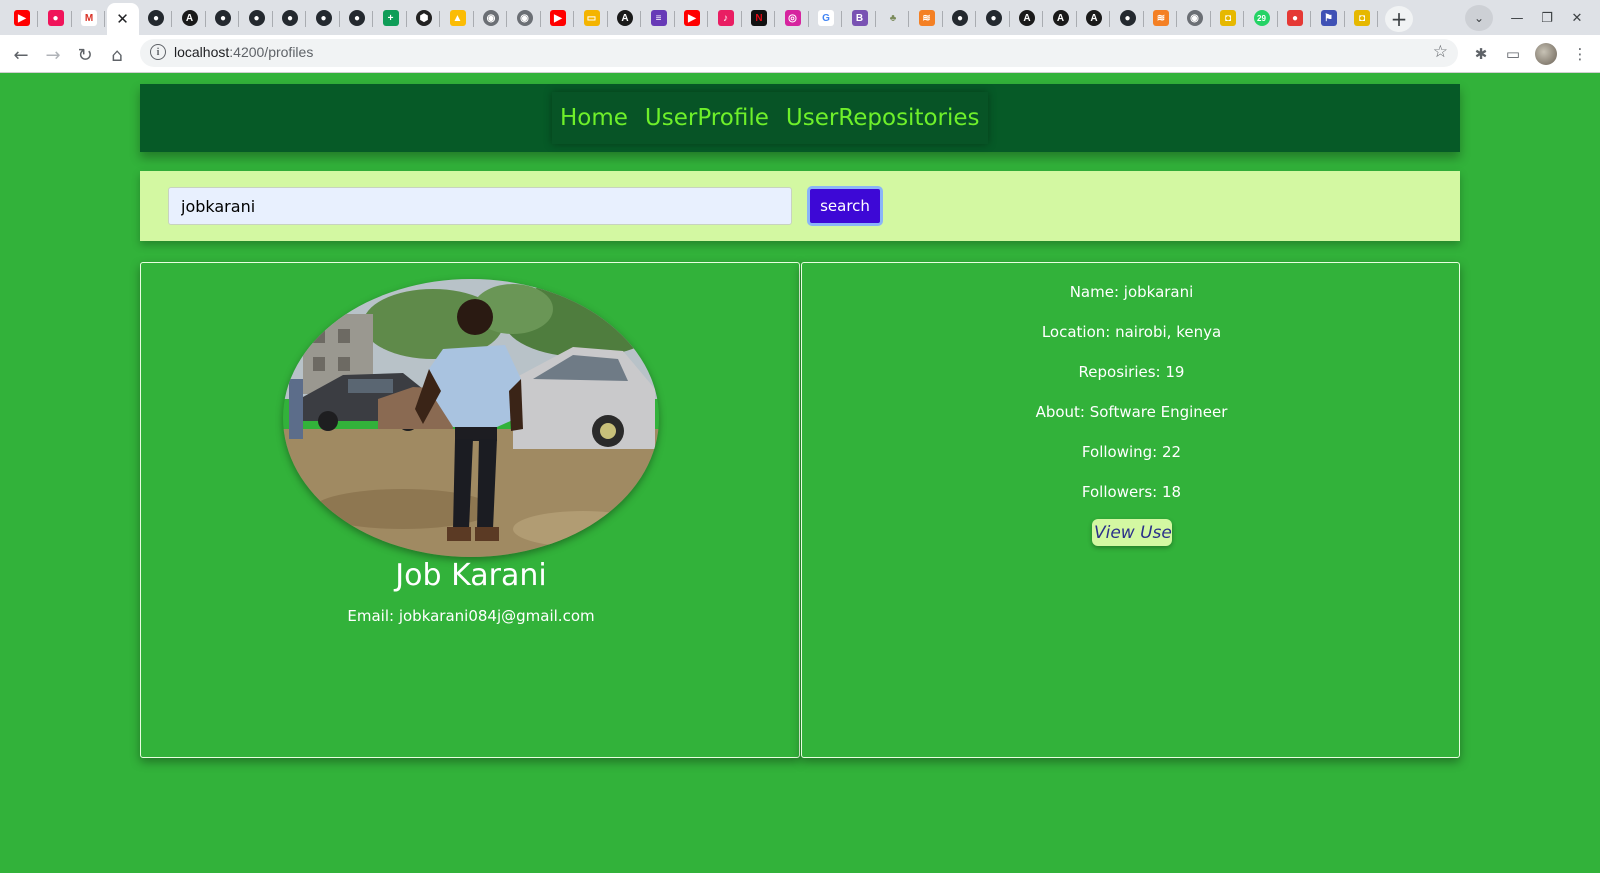 The height and width of the screenshot is (873, 1600). I want to click on tab: ≡, so click(659, 18).